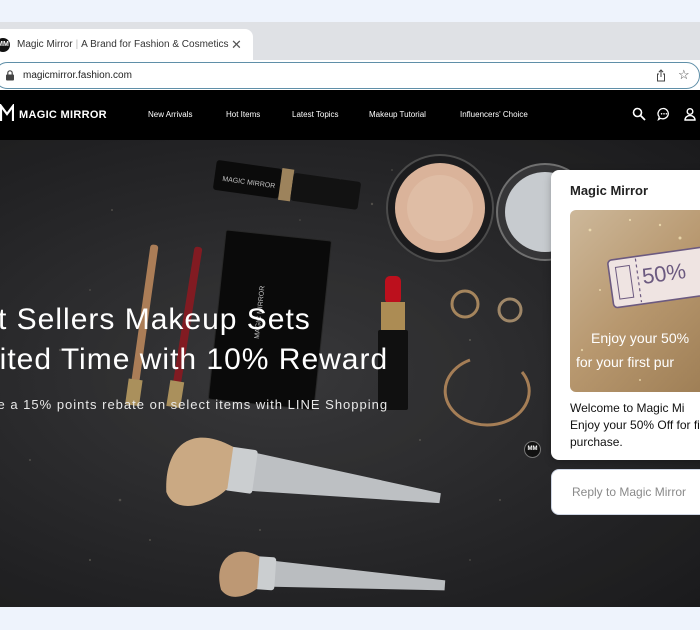 Image resolution: width=700 pixels, height=630 pixels. Describe the element at coordinates (63, 115) in the screenshot. I see `brand-name: MAGIC MIRROR` at that location.